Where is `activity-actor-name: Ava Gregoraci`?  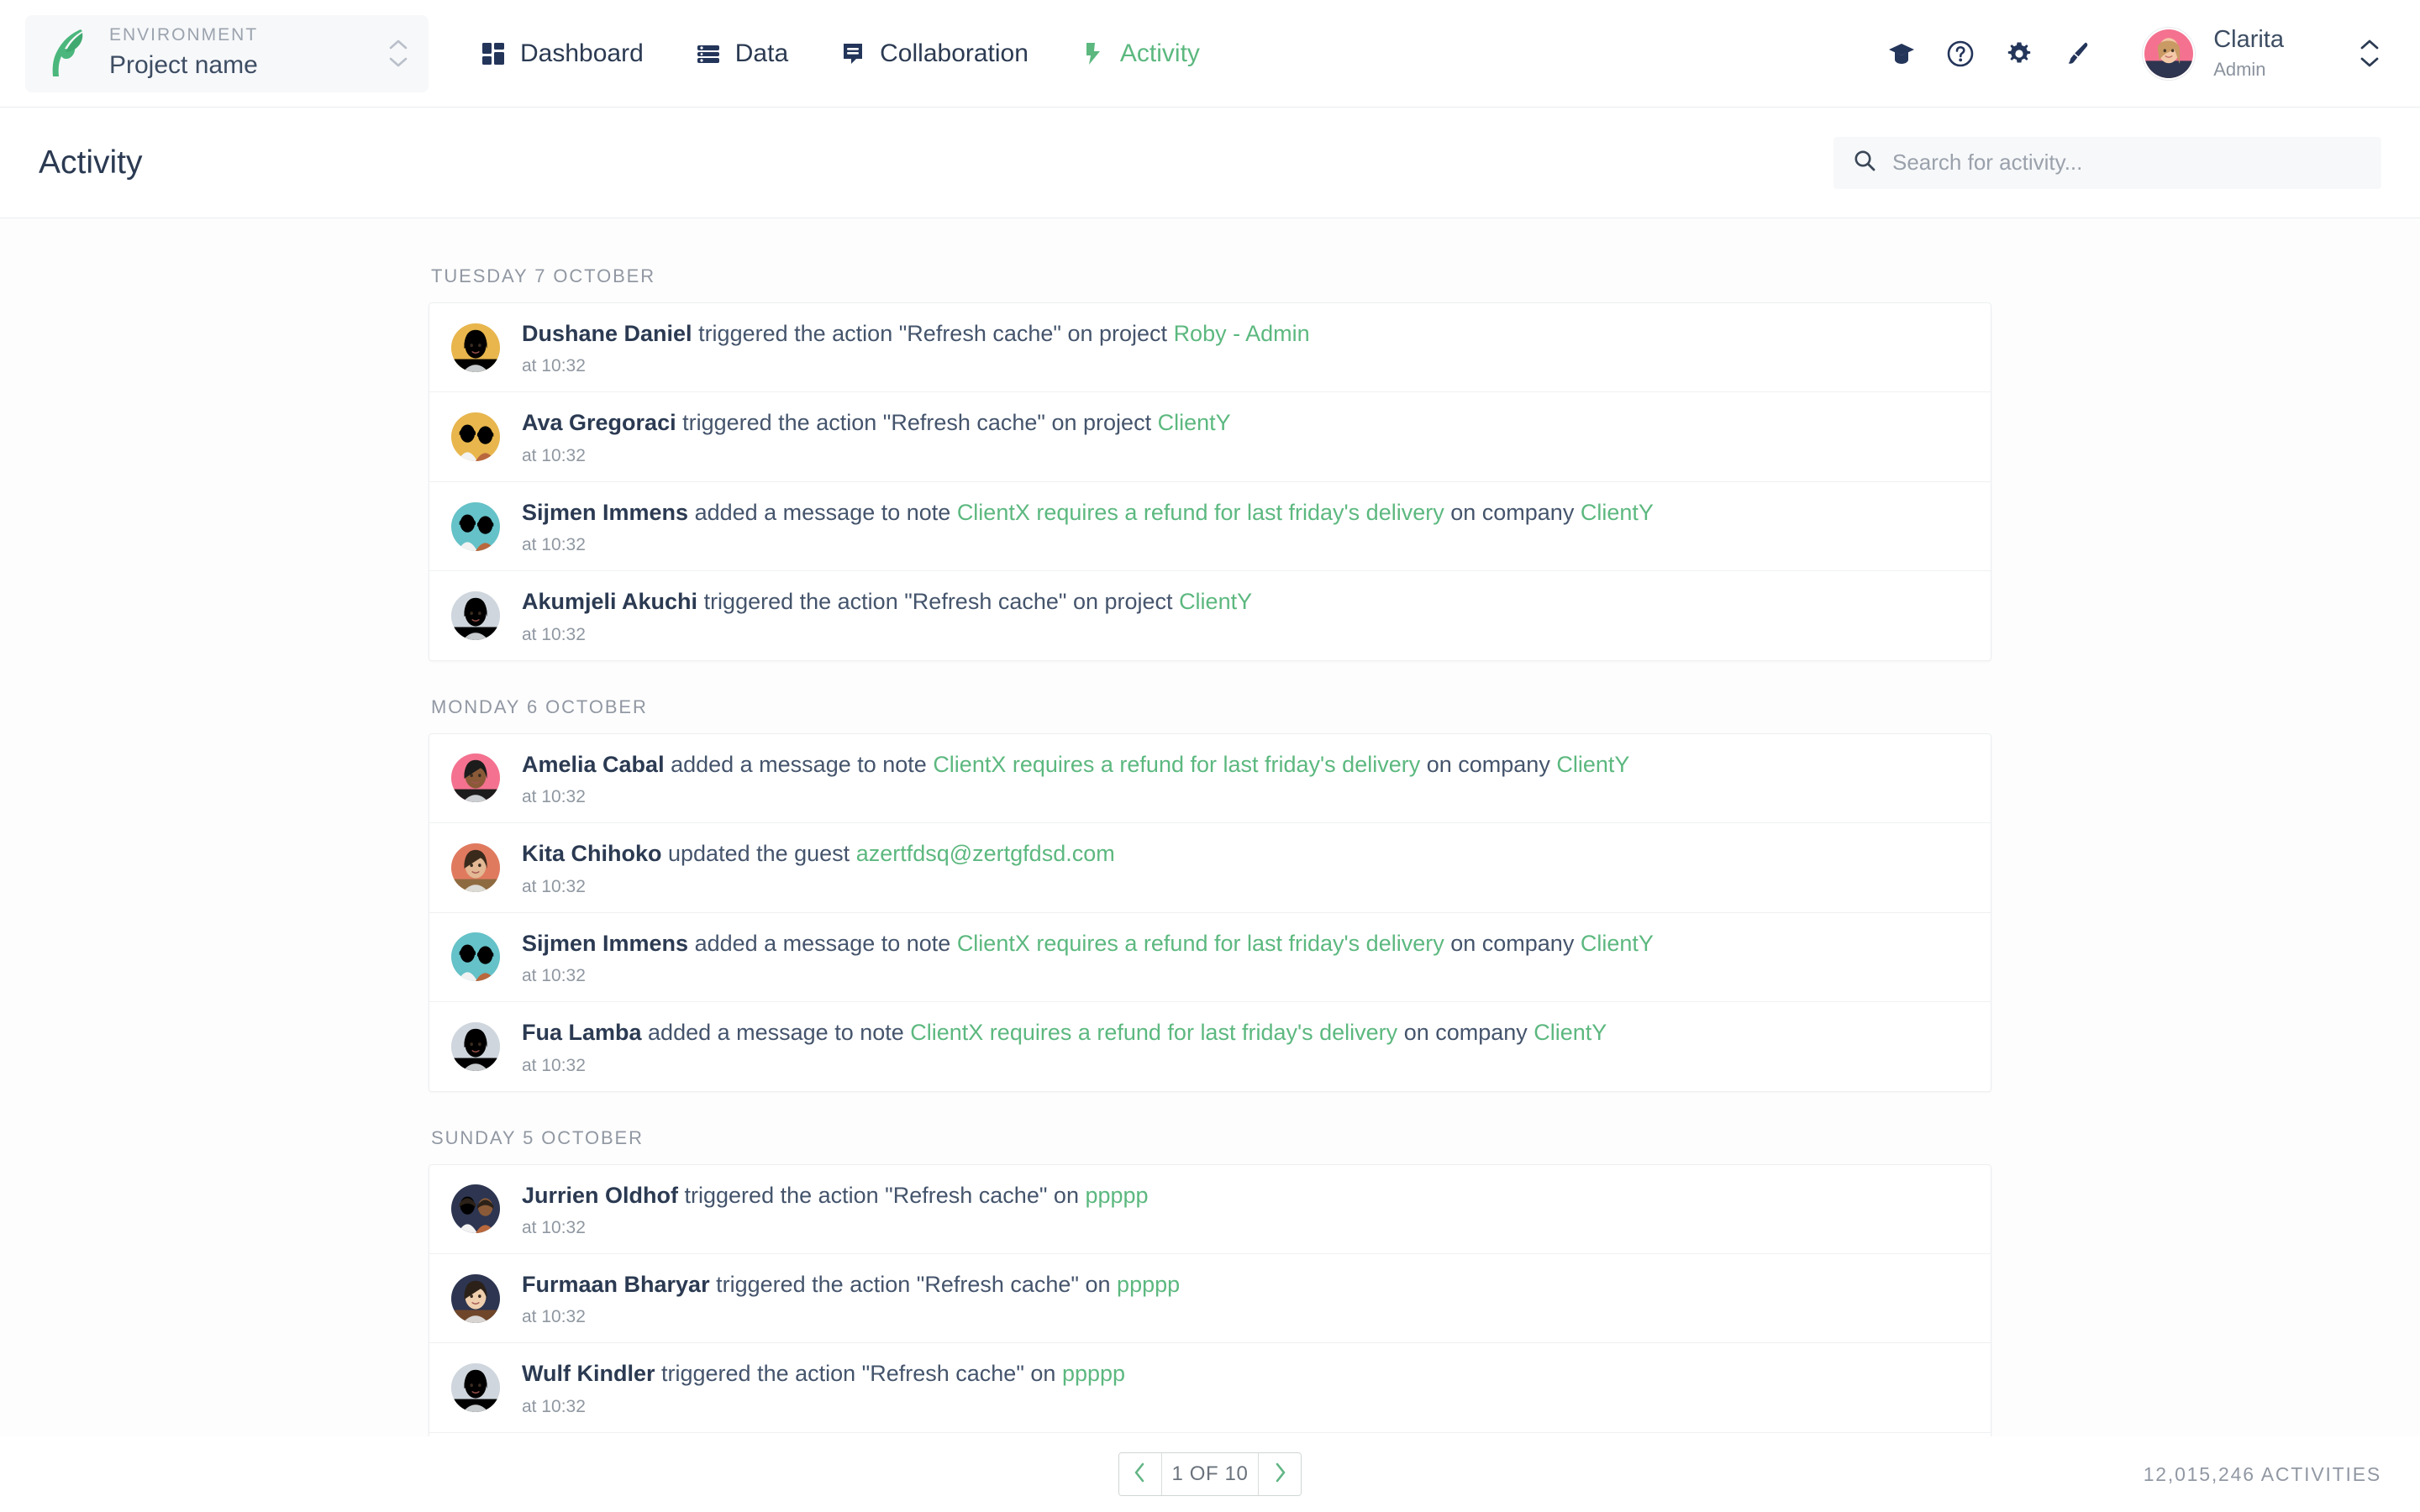 activity-actor-name: Ava Gregoraci is located at coordinates (599, 422).